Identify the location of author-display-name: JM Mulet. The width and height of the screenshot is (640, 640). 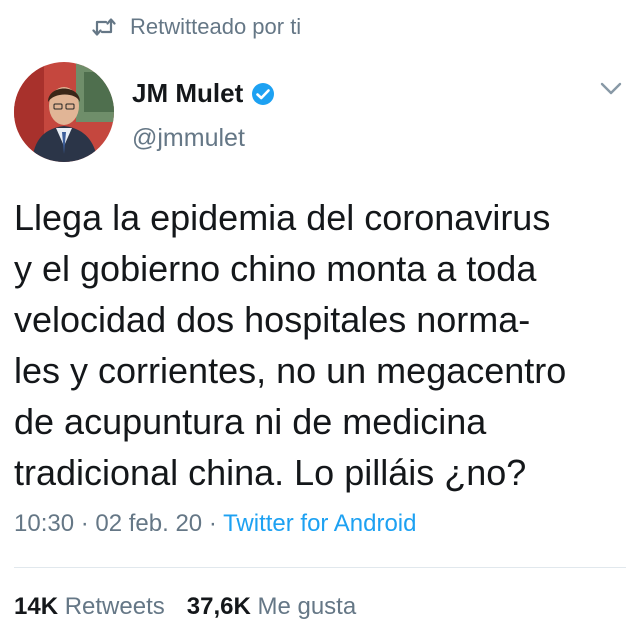
(187, 93).